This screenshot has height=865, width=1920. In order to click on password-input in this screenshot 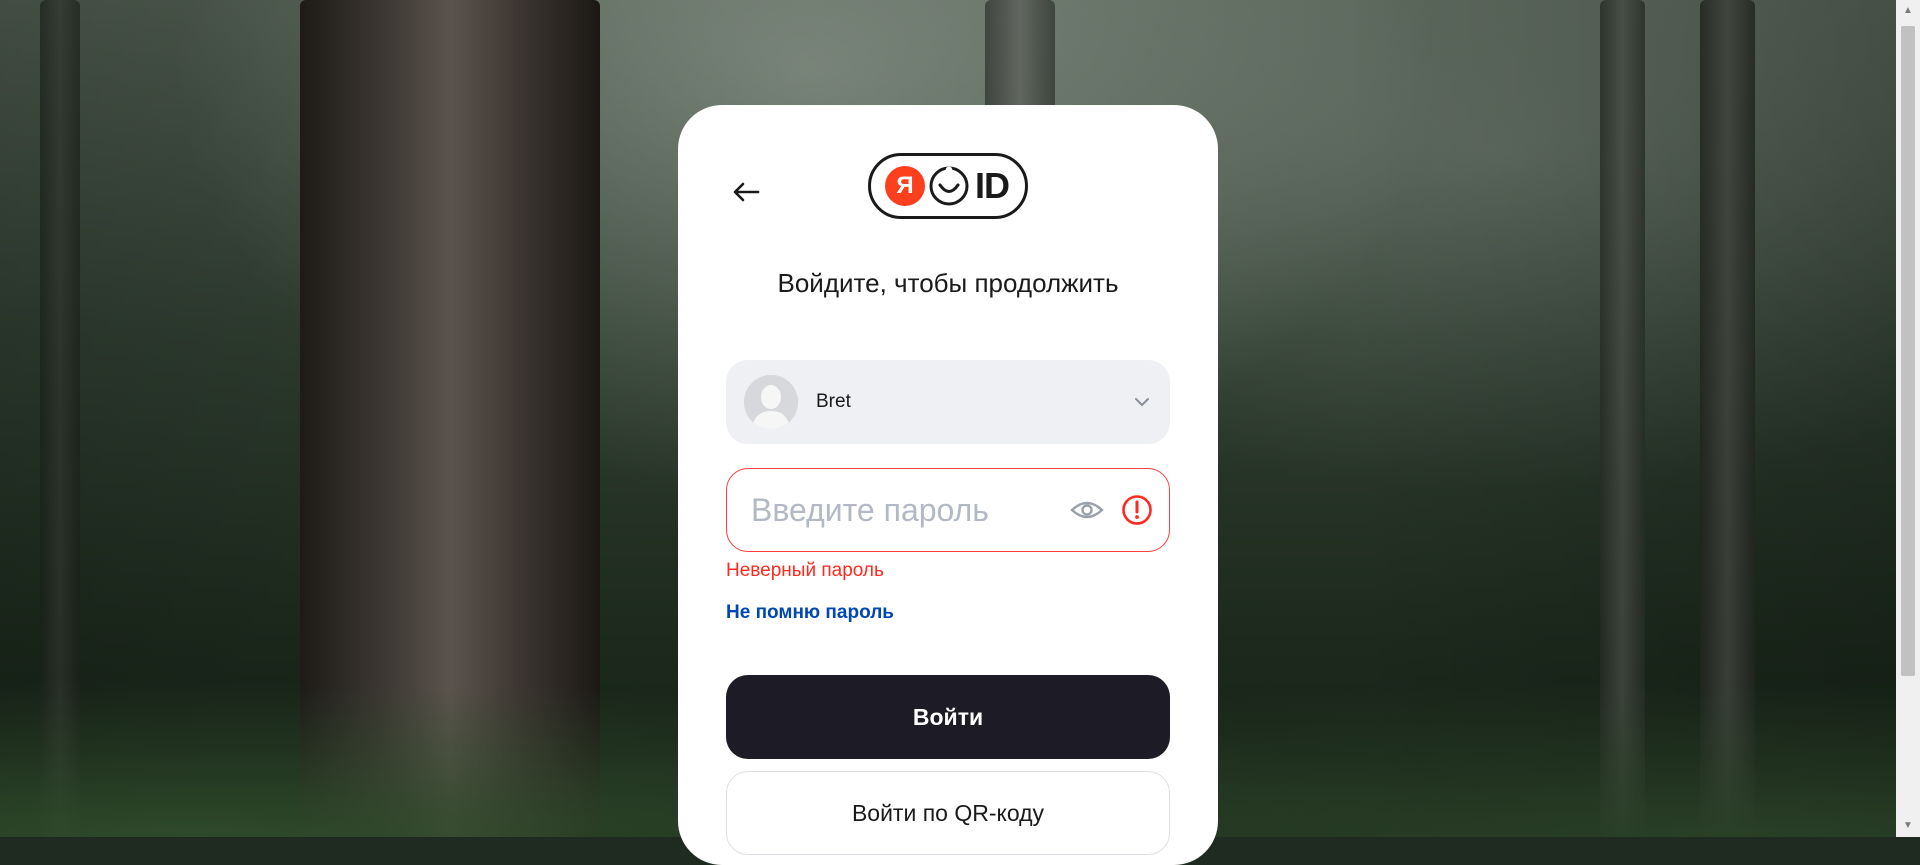, I will do `click(908, 510)`.